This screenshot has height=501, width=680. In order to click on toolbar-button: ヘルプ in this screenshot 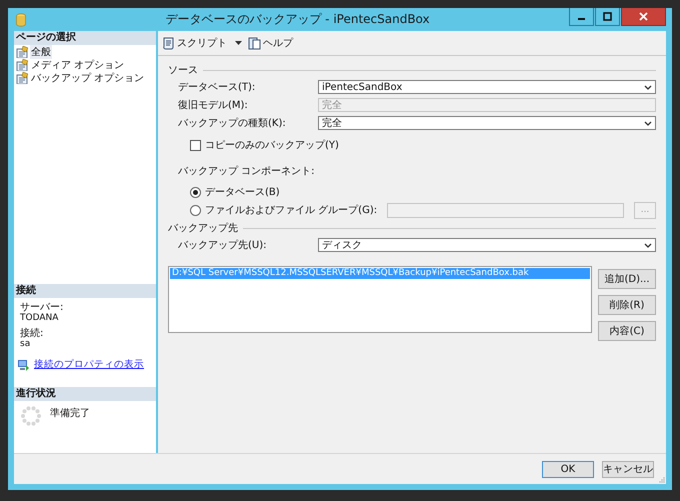, I will do `click(270, 43)`.